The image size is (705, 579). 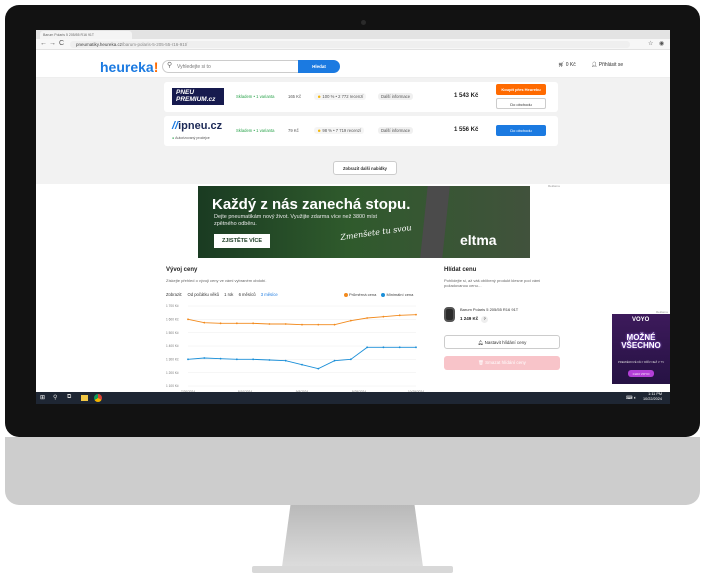 I want to click on side-ad-button: CHCI VOYO, so click(x=641, y=373).